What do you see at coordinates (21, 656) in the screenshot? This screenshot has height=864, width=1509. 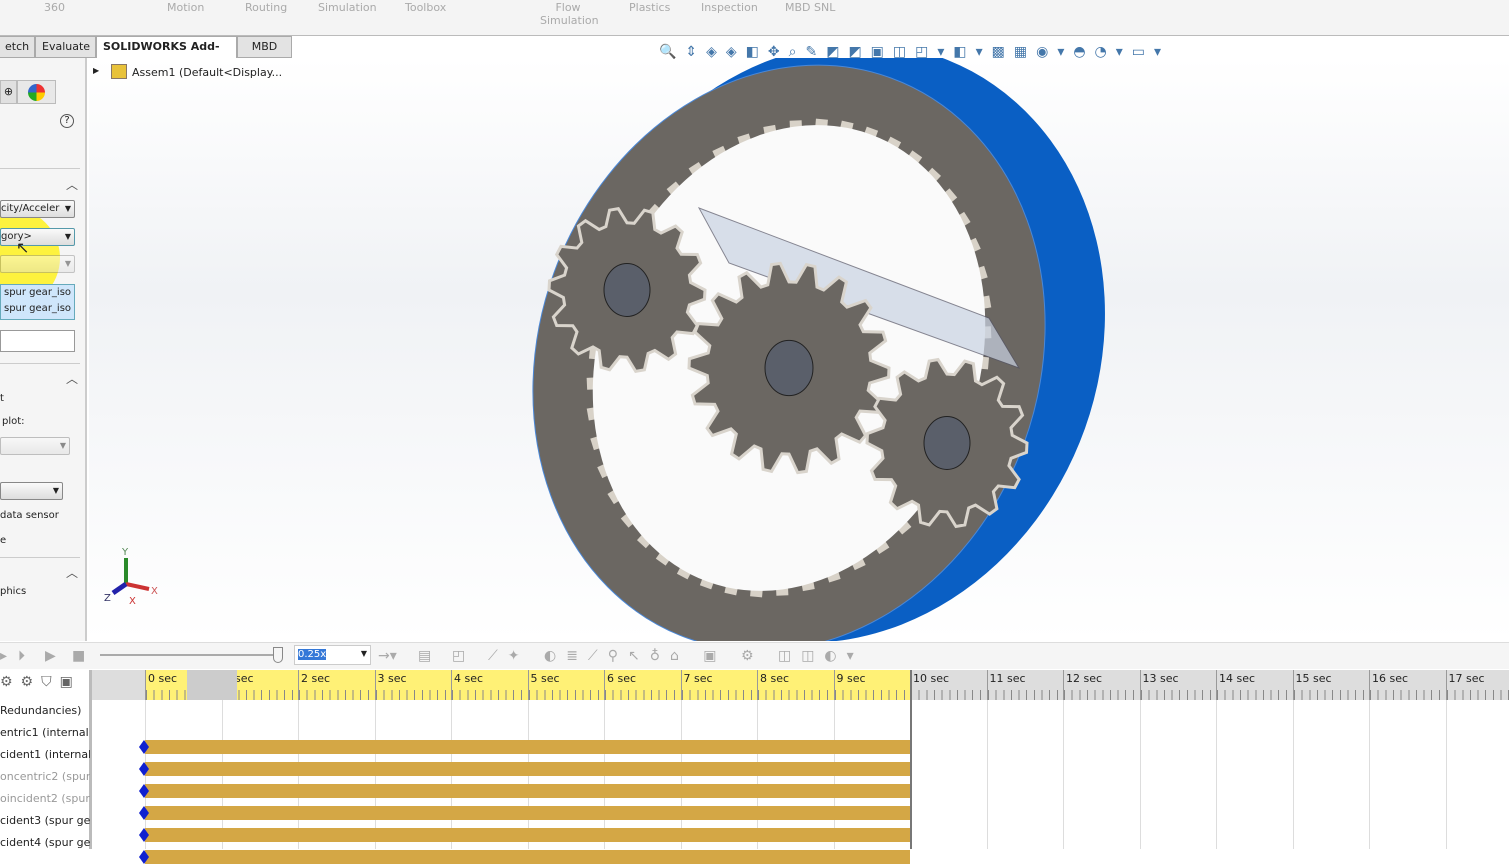 I see `play-from-start-icon: ⏵` at bounding box center [21, 656].